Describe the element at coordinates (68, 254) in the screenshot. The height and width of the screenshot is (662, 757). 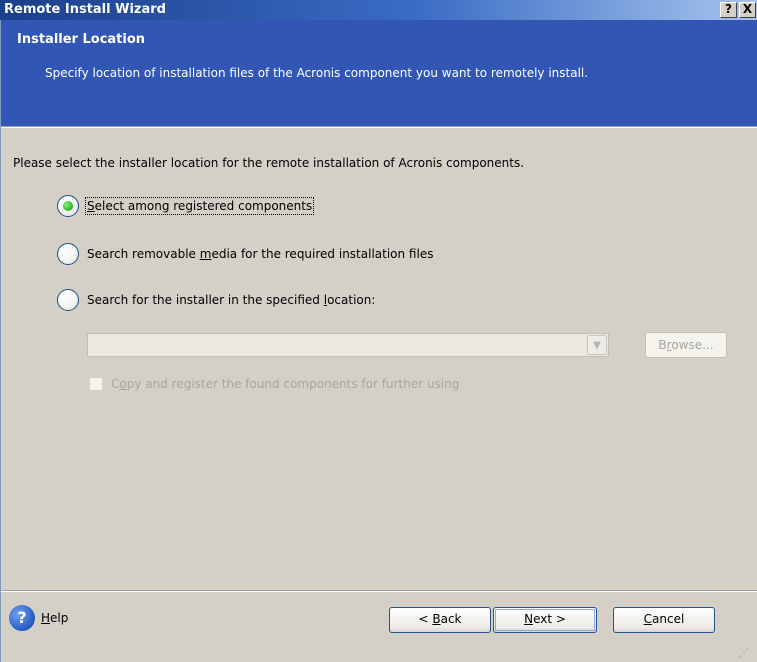
I see `radio-removable-media` at that location.